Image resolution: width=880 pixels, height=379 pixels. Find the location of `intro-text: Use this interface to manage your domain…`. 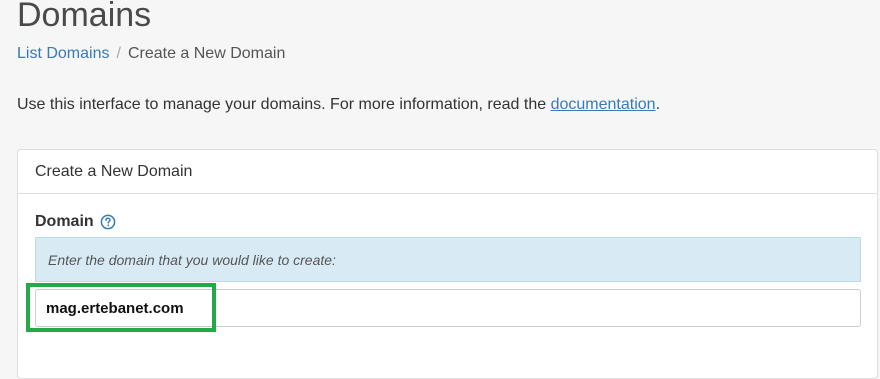

intro-text: Use this interface to manage your domain… is located at coordinates (338, 105).